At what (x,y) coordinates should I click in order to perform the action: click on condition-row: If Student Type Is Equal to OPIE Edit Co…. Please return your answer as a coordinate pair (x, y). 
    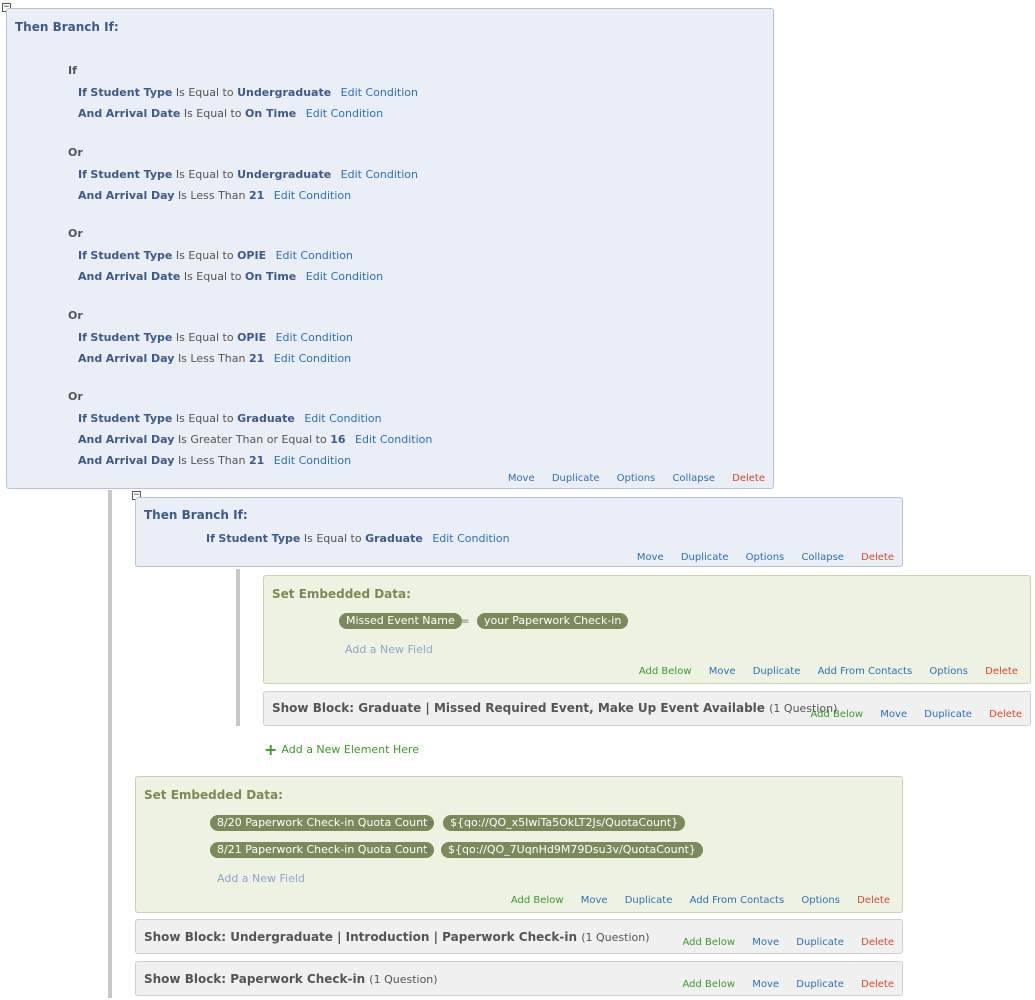
    Looking at the image, I should click on (215, 255).